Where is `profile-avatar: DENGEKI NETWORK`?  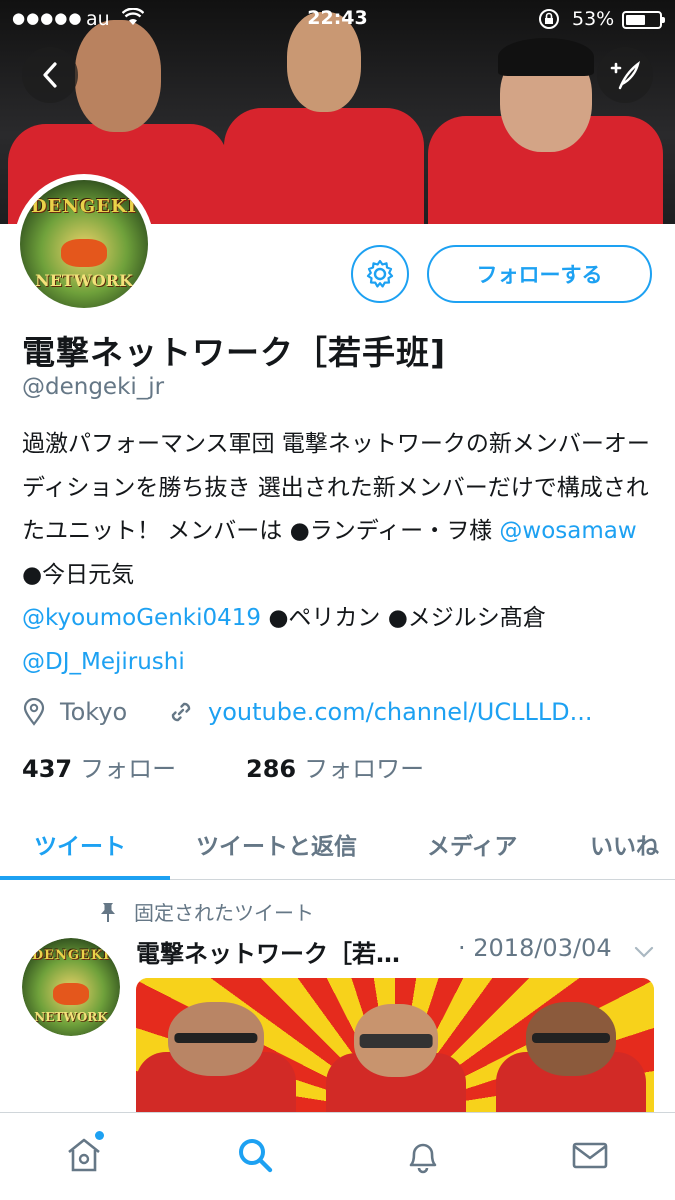
profile-avatar: DENGEKI NETWORK is located at coordinates (84, 244).